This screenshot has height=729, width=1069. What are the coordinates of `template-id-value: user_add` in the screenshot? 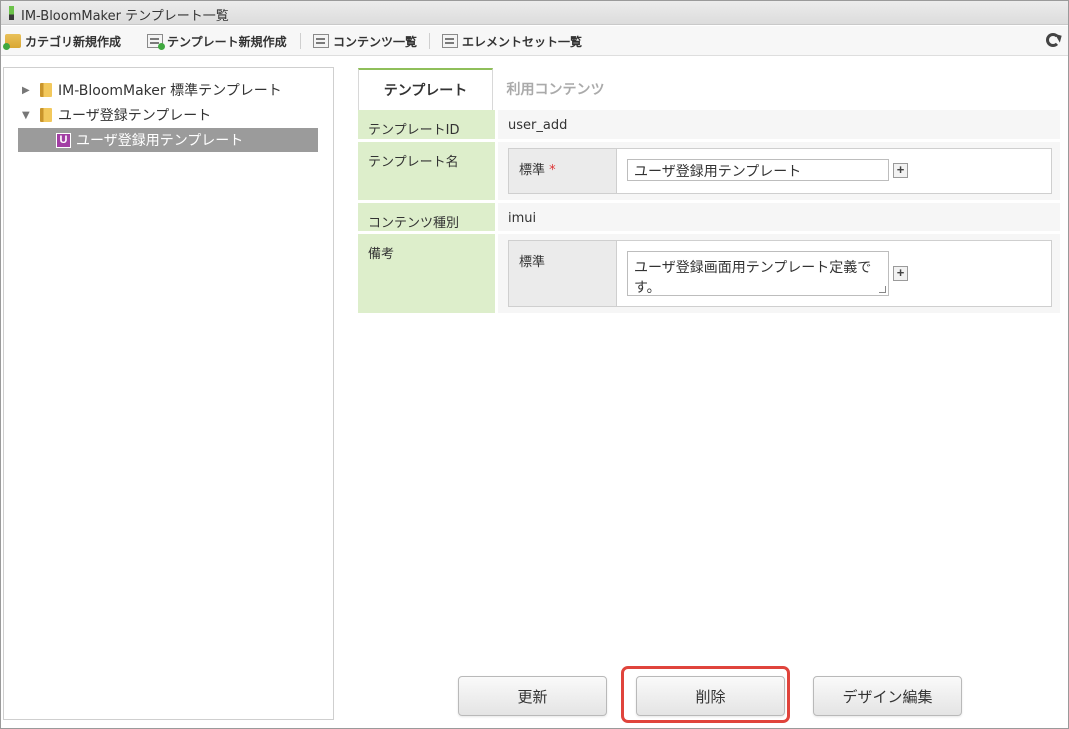 It's located at (779, 124).